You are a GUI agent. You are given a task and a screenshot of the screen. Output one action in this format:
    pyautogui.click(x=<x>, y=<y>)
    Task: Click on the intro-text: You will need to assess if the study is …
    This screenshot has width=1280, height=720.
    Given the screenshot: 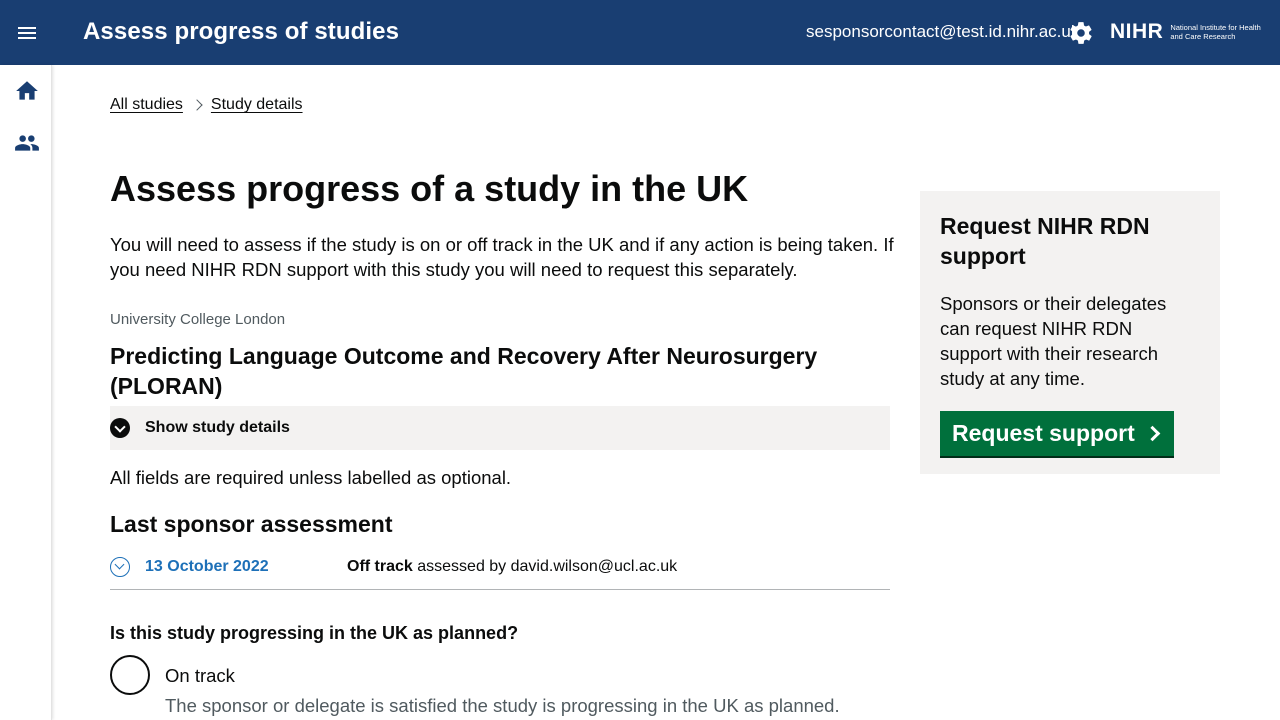 What is the action you would take?
    pyautogui.click(x=502, y=257)
    